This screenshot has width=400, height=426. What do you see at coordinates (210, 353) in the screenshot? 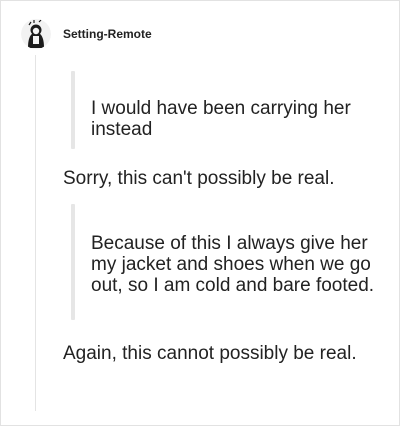
I see `reply-text: Again, this cannot possibly be real.` at bounding box center [210, 353].